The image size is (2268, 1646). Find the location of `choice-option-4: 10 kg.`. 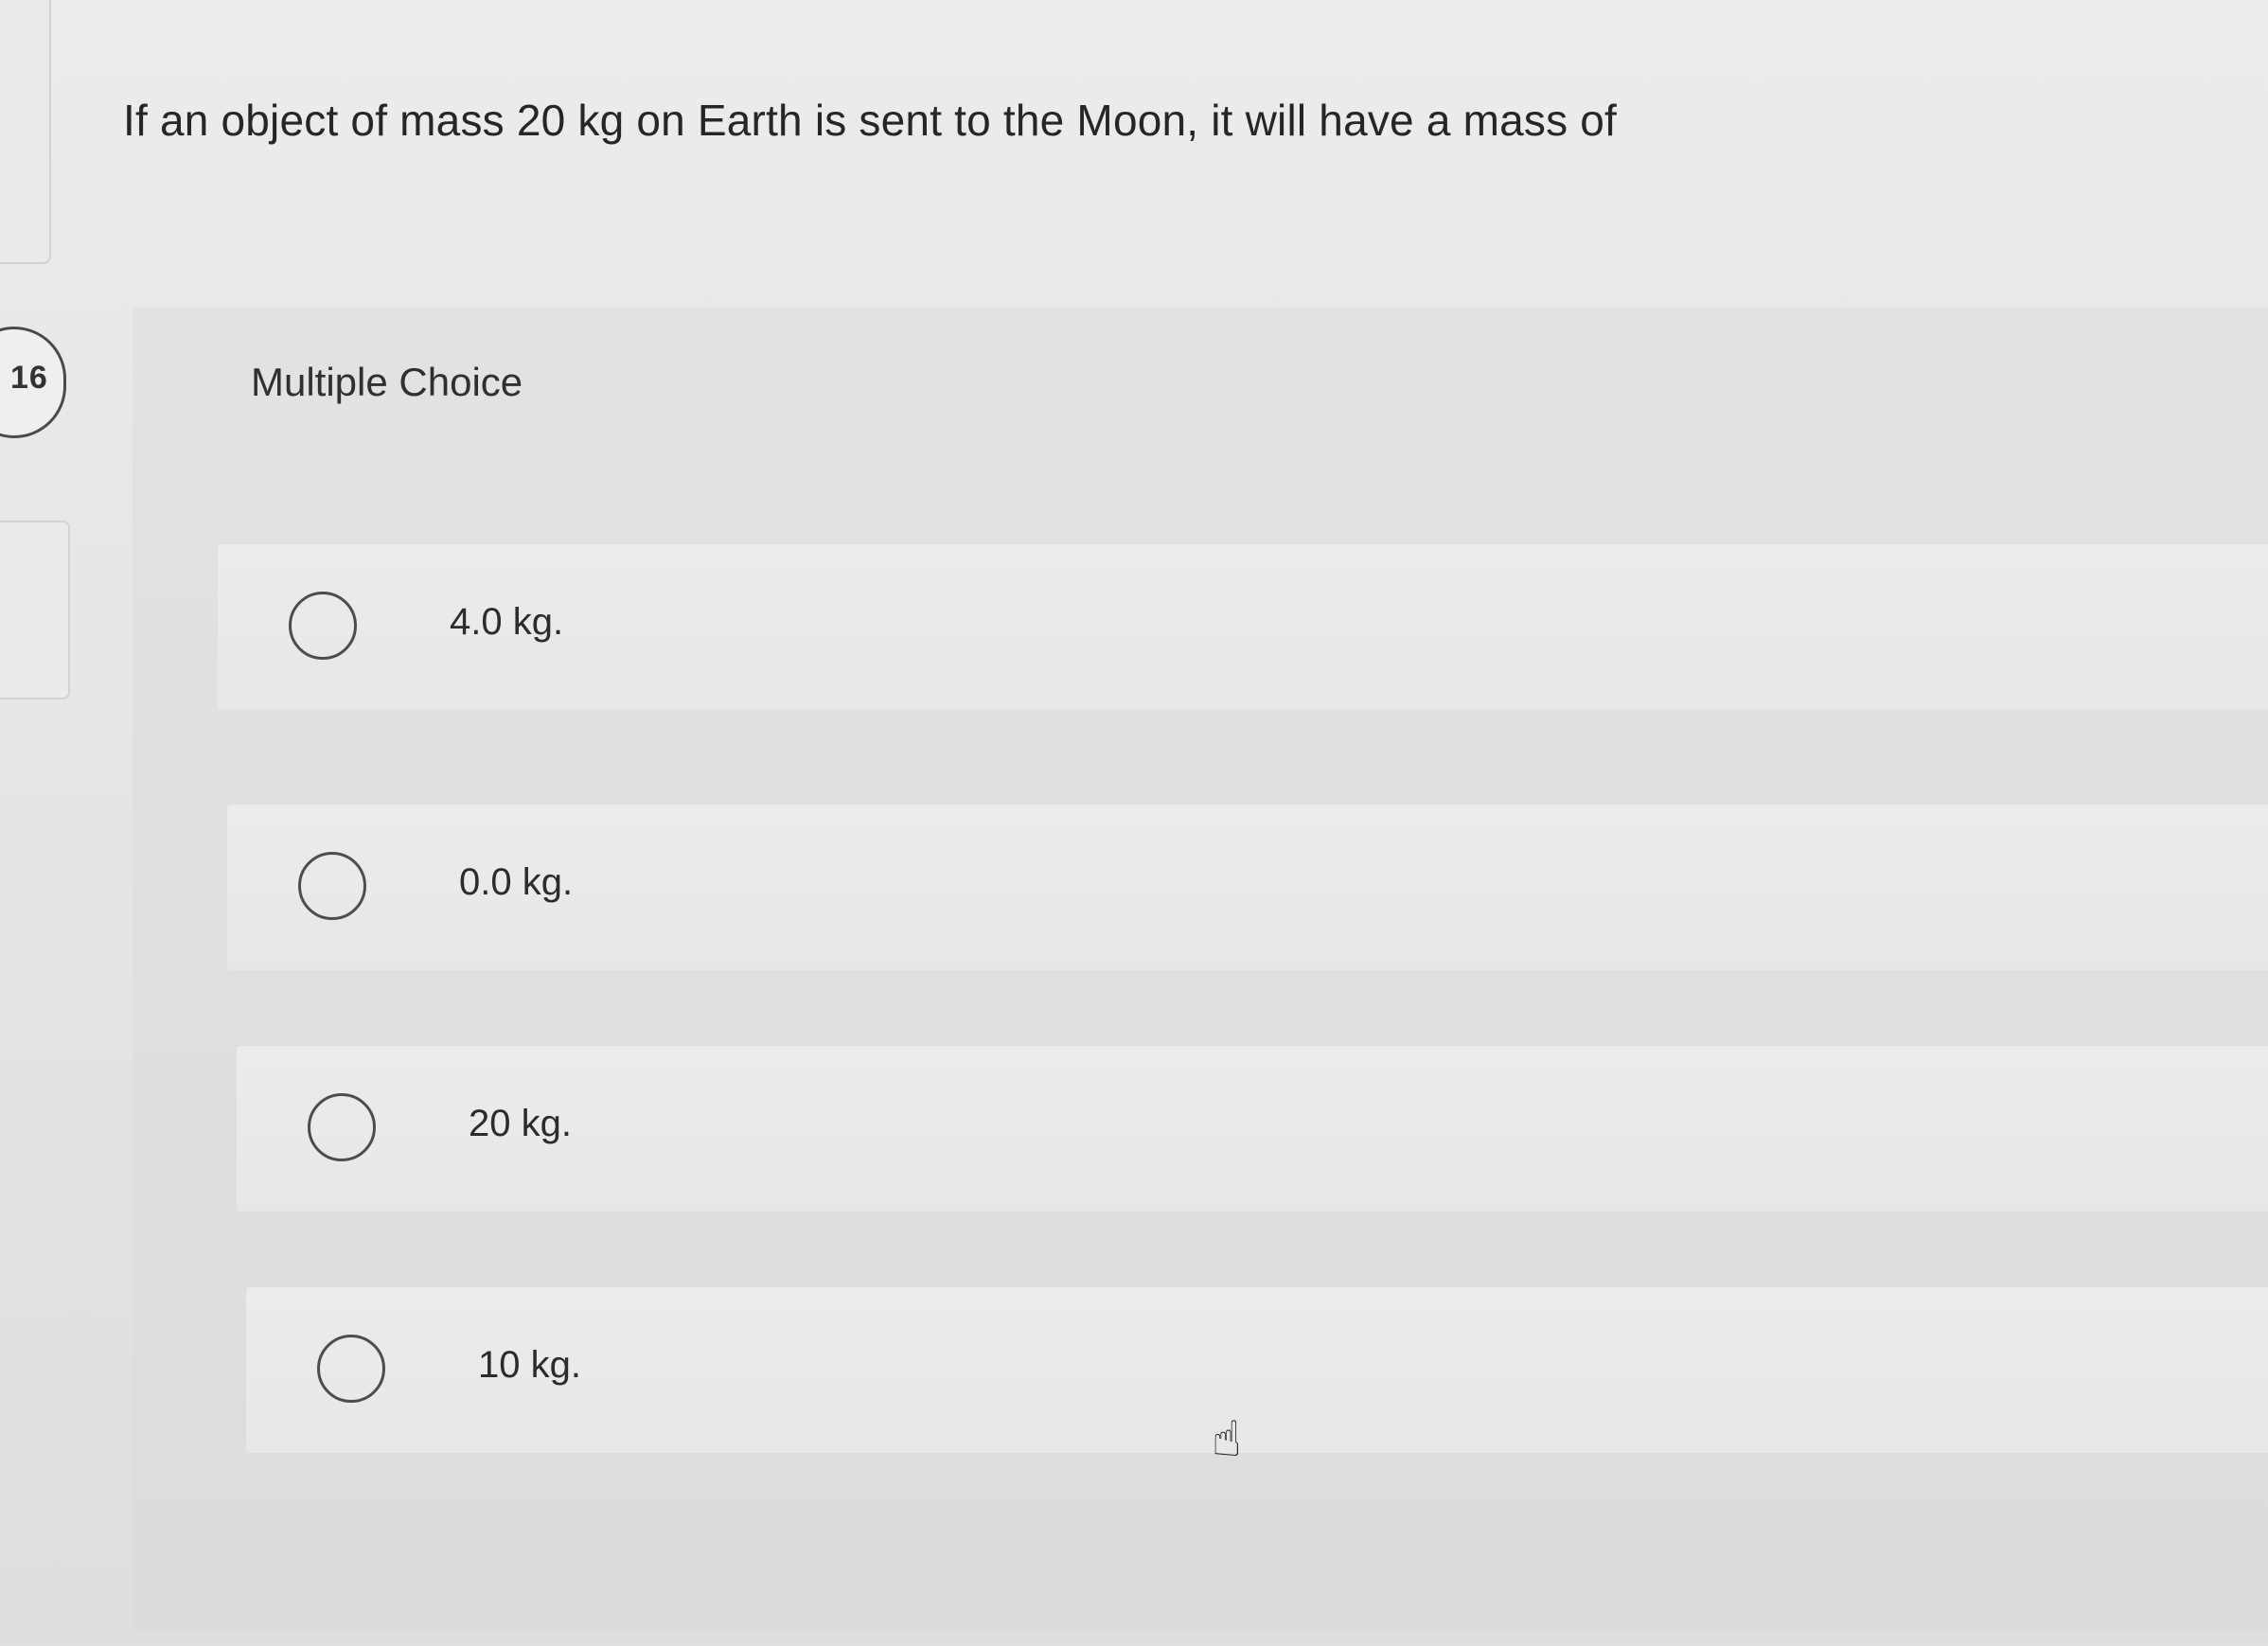

choice-option-4: 10 kg. is located at coordinates (1257, 1370).